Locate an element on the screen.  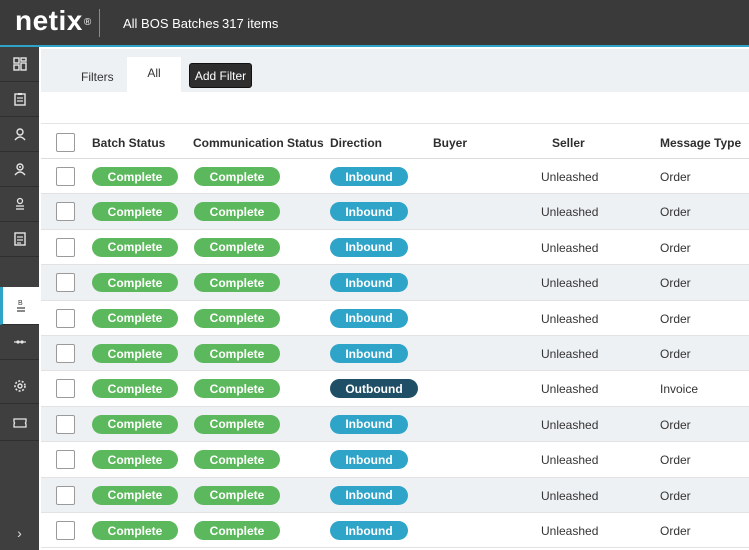
sidebar-expand-button: › is located at coordinates (19, 533).